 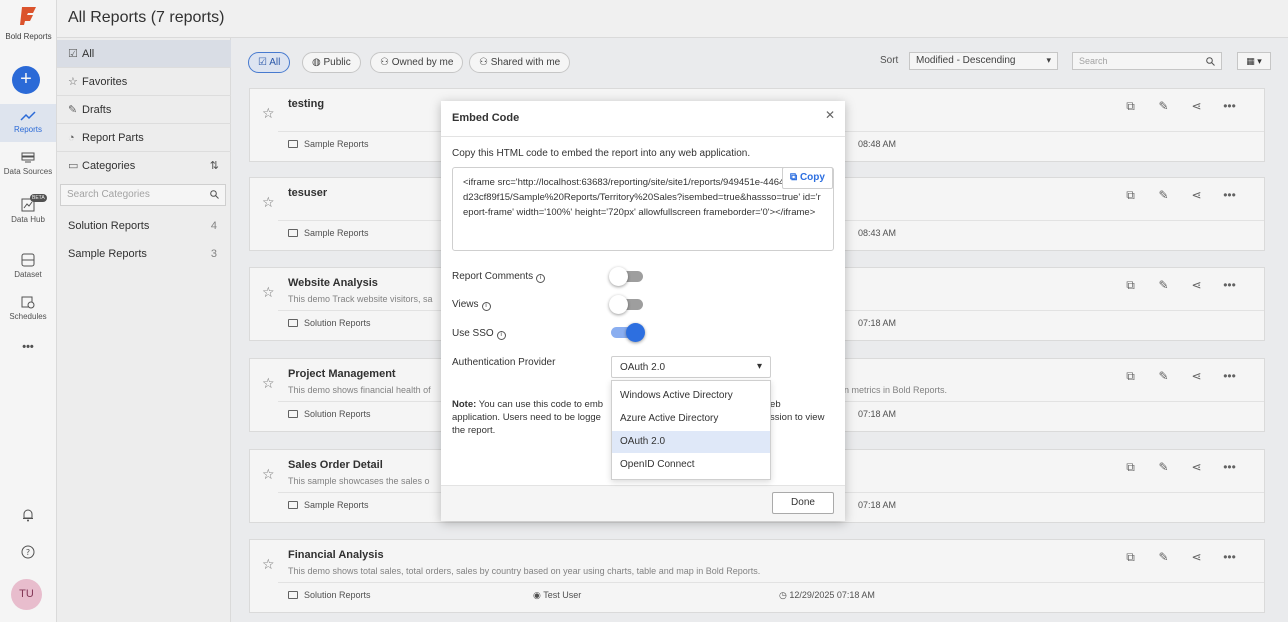 What do you see at coordinates (486, 118) in the screenshot?
I see `dialog-title: Embed Code` at bounding box center [486, 118].